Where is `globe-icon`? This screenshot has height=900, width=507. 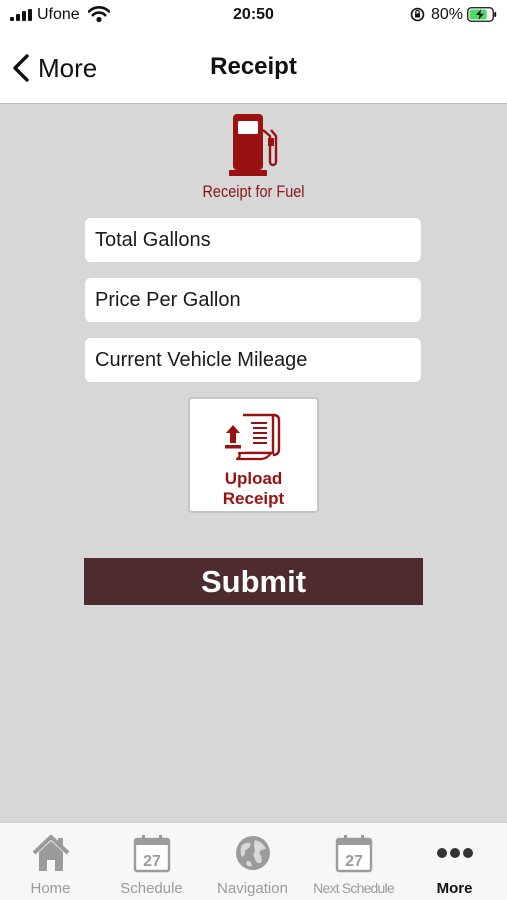
globe-icon is located at coordinates (252, 853).